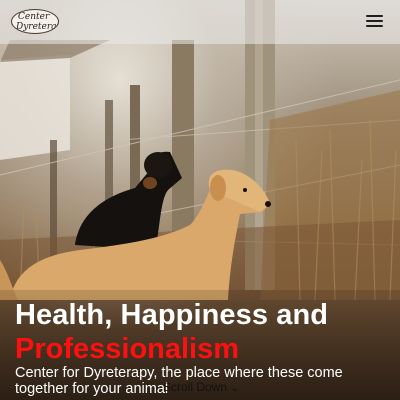 The image size is (400, 400). I want to click on scroll-down-link: Scroll Down ⌄, so click(201, 387).